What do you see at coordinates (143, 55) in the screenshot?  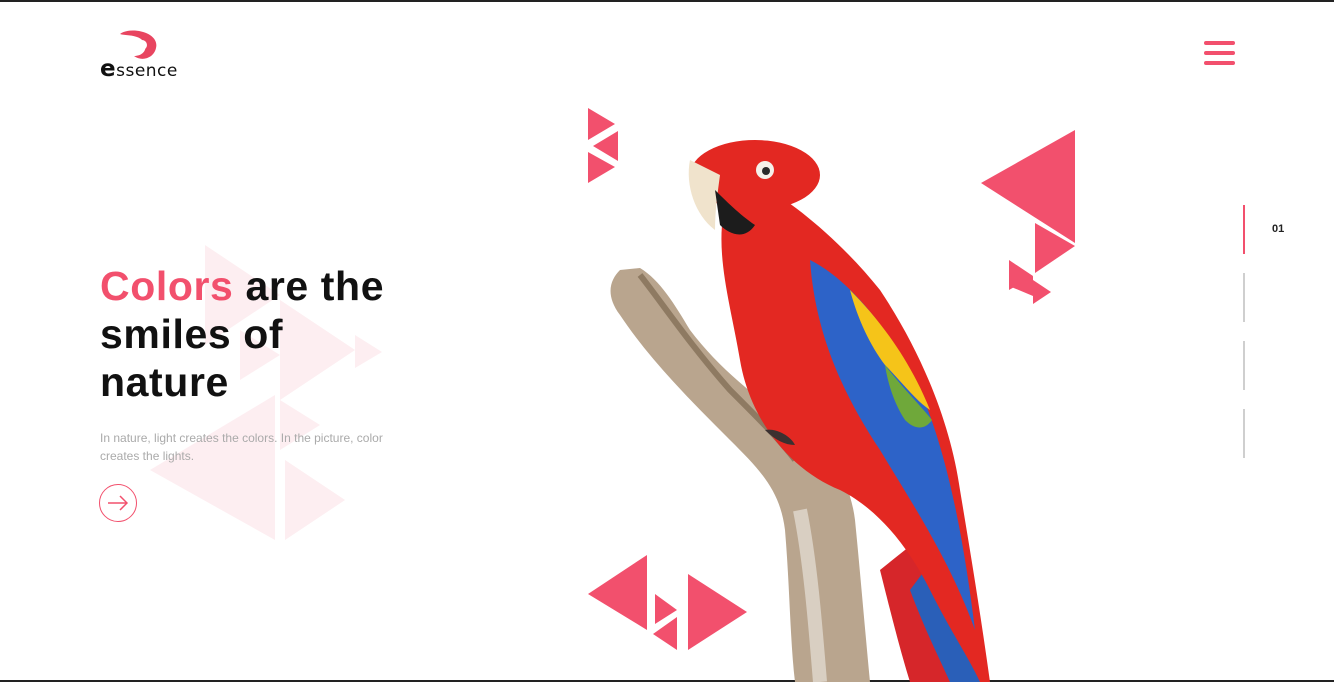 I see `brand-logo: essence` at bounding box center [143, 55].